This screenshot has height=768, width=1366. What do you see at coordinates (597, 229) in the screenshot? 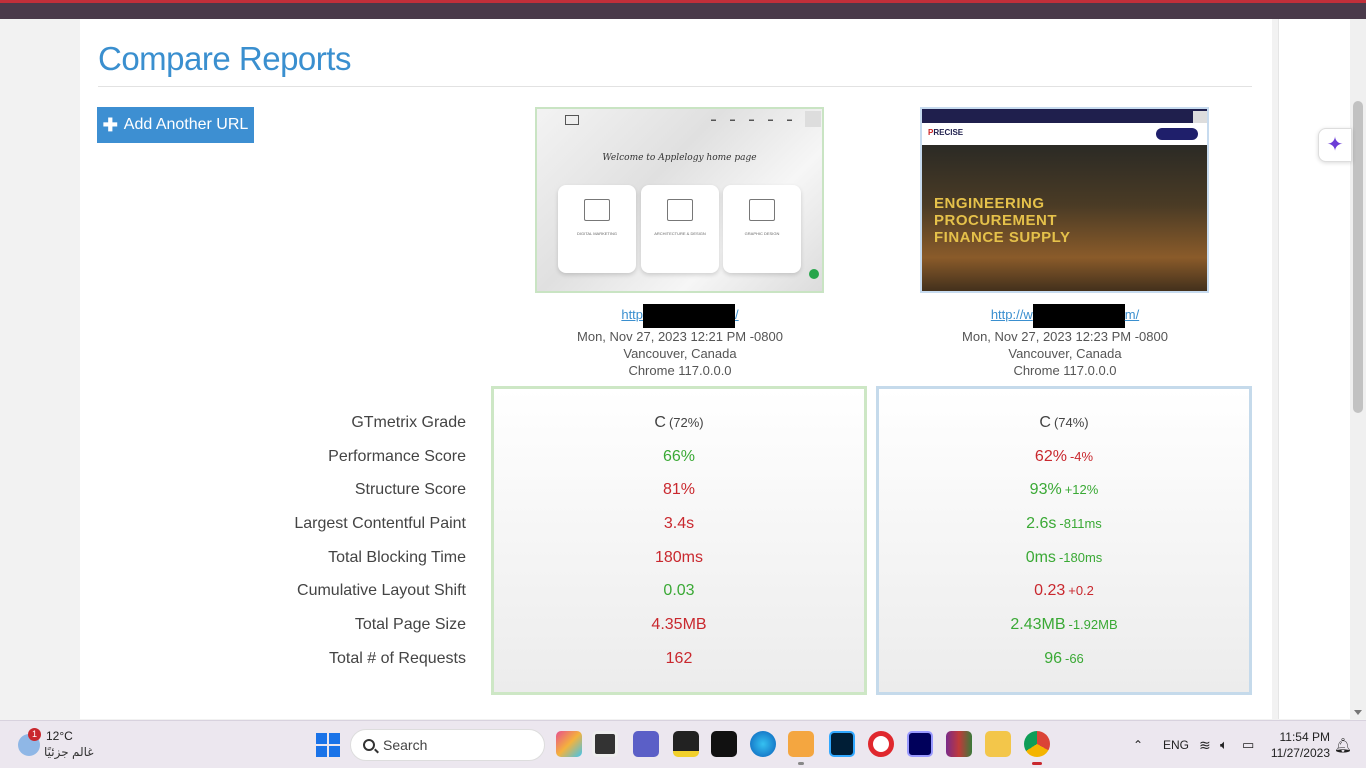
I see `thumbnail-card: DIGITAL MARKETING` at bounding box center [597, 229].